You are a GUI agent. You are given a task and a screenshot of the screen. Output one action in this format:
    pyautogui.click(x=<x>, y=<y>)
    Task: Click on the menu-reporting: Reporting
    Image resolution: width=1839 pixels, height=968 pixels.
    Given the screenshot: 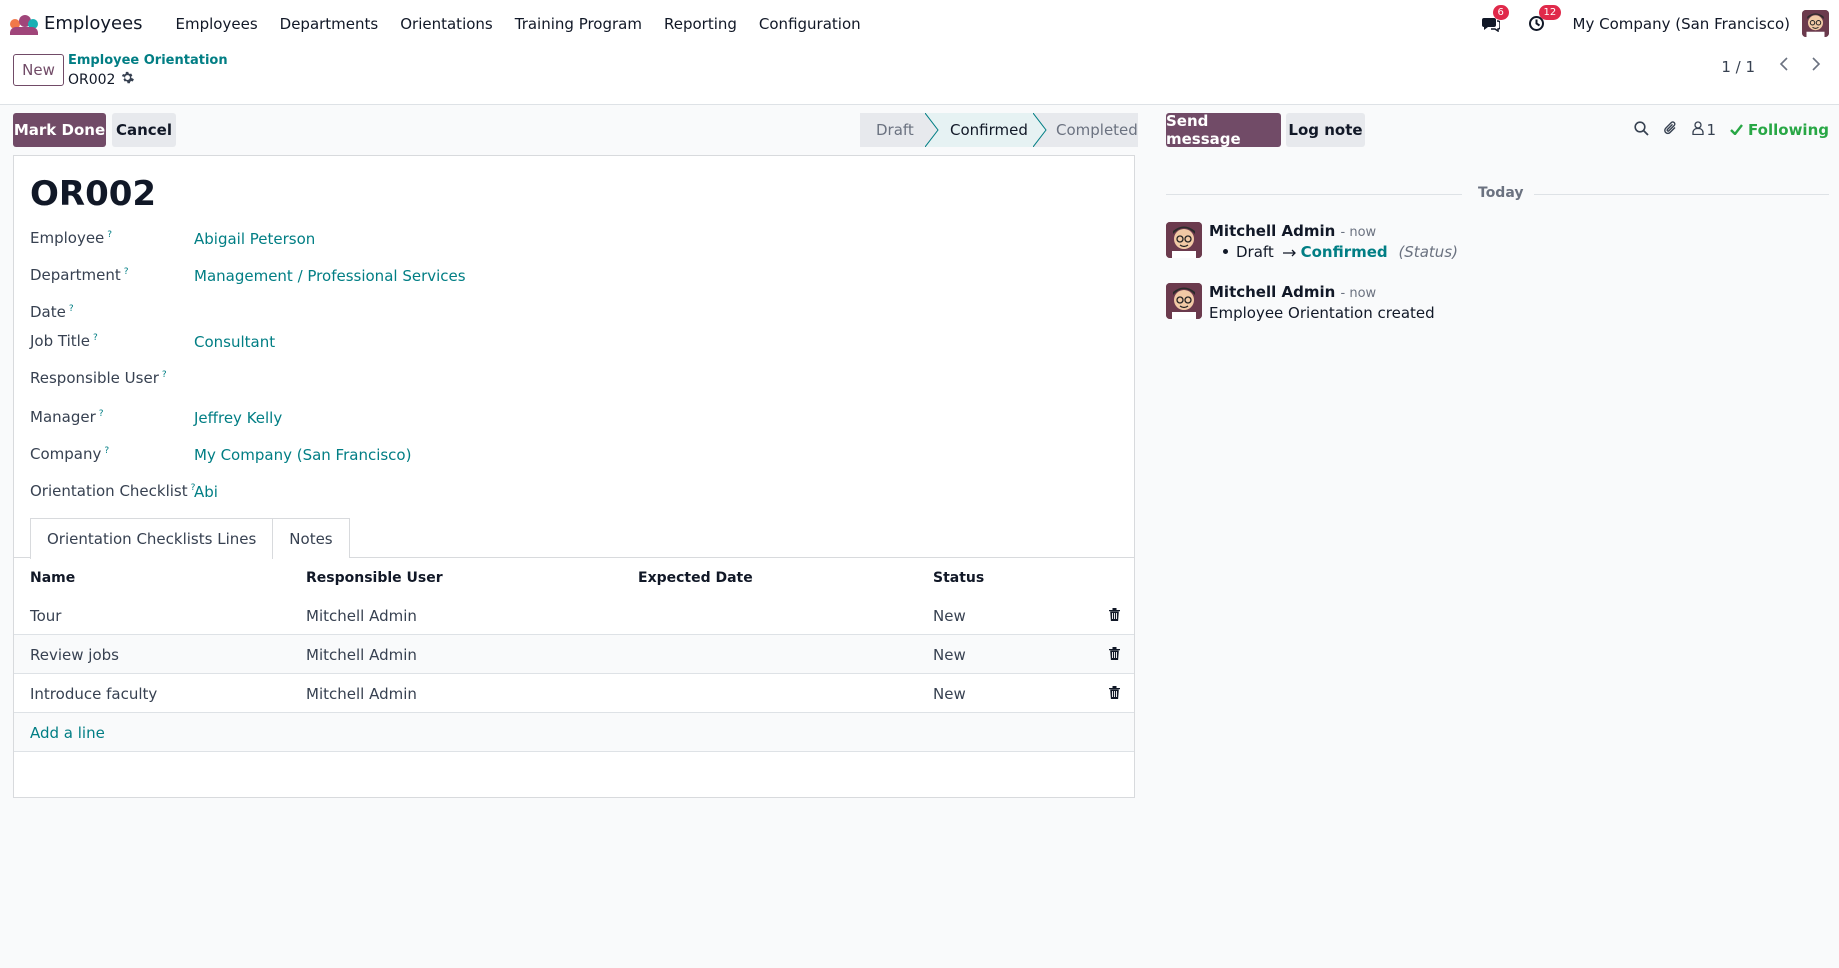 What is the action you would take?
    pyautogui.click(x=700, y=24)
    